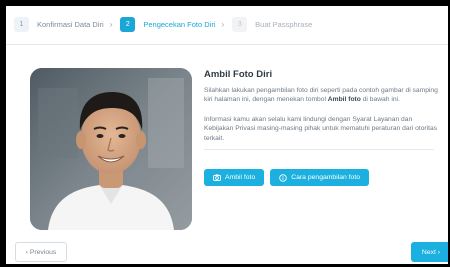  Describe the element at coordinates (344, 100) in the screenshot. I see `instruction-text-bold: Ambil foto` at that location.